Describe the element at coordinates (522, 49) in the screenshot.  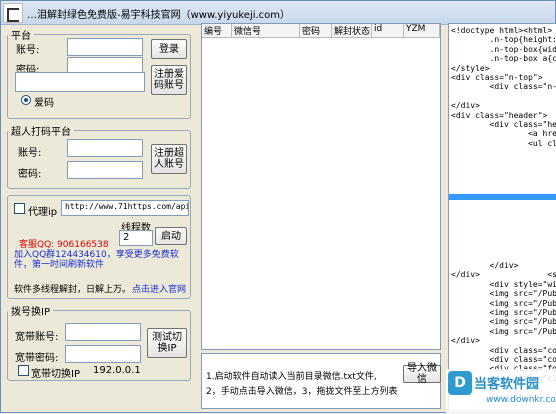
I see `code-line: .n-top-box{width:` at that location.